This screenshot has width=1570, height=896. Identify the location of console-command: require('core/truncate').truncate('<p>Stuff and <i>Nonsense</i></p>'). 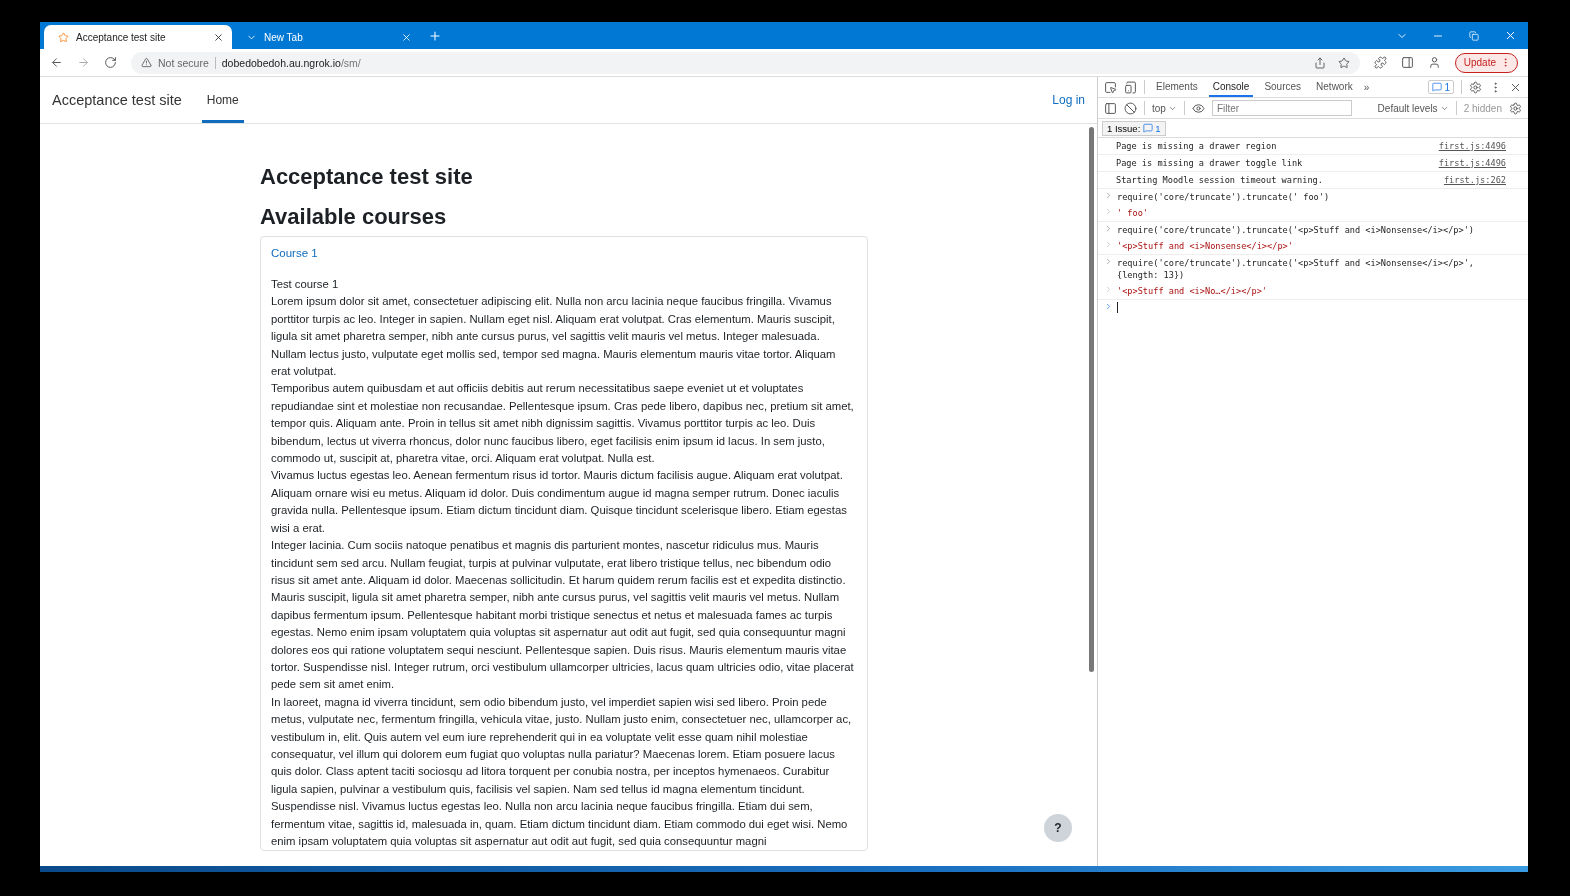
(1296, 230).